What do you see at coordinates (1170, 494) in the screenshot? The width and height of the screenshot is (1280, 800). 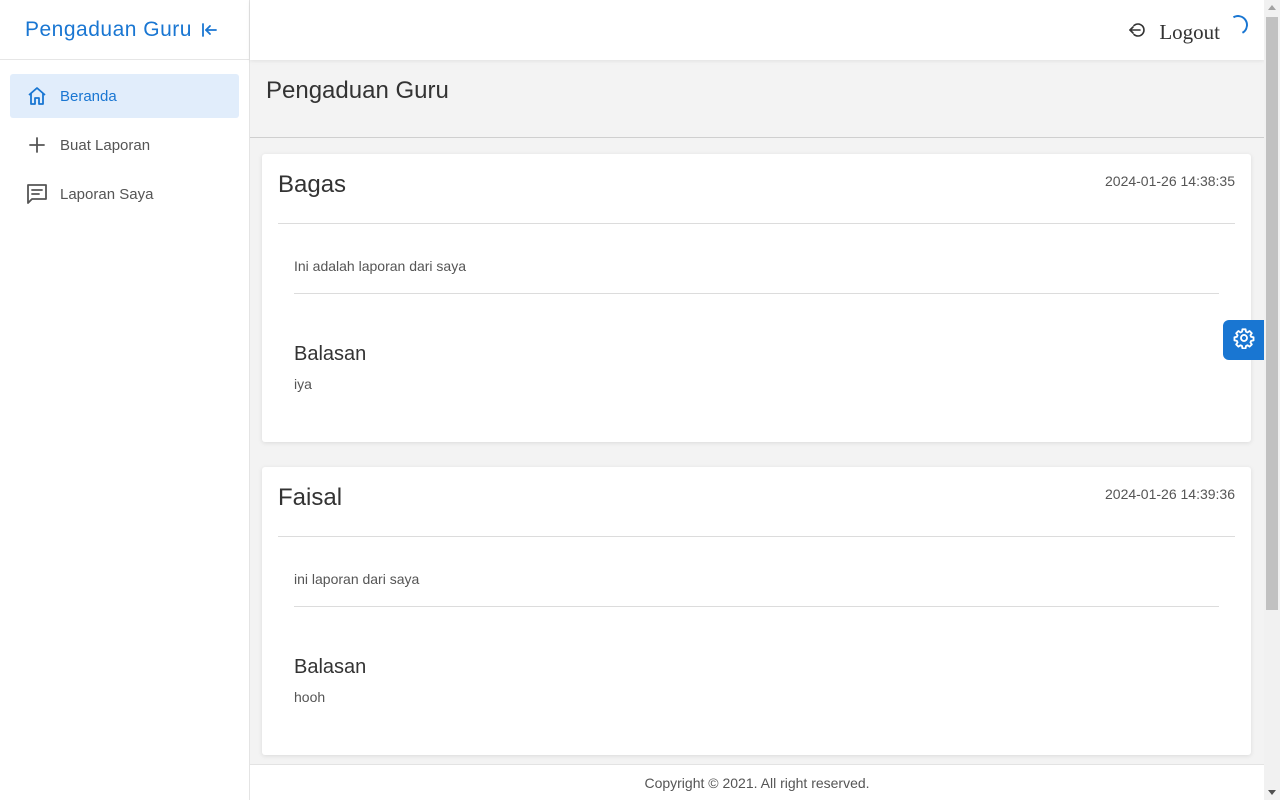 I see `report-timestamp: 2024-01-26 14:39:36` at bounding box center [1170, 494].